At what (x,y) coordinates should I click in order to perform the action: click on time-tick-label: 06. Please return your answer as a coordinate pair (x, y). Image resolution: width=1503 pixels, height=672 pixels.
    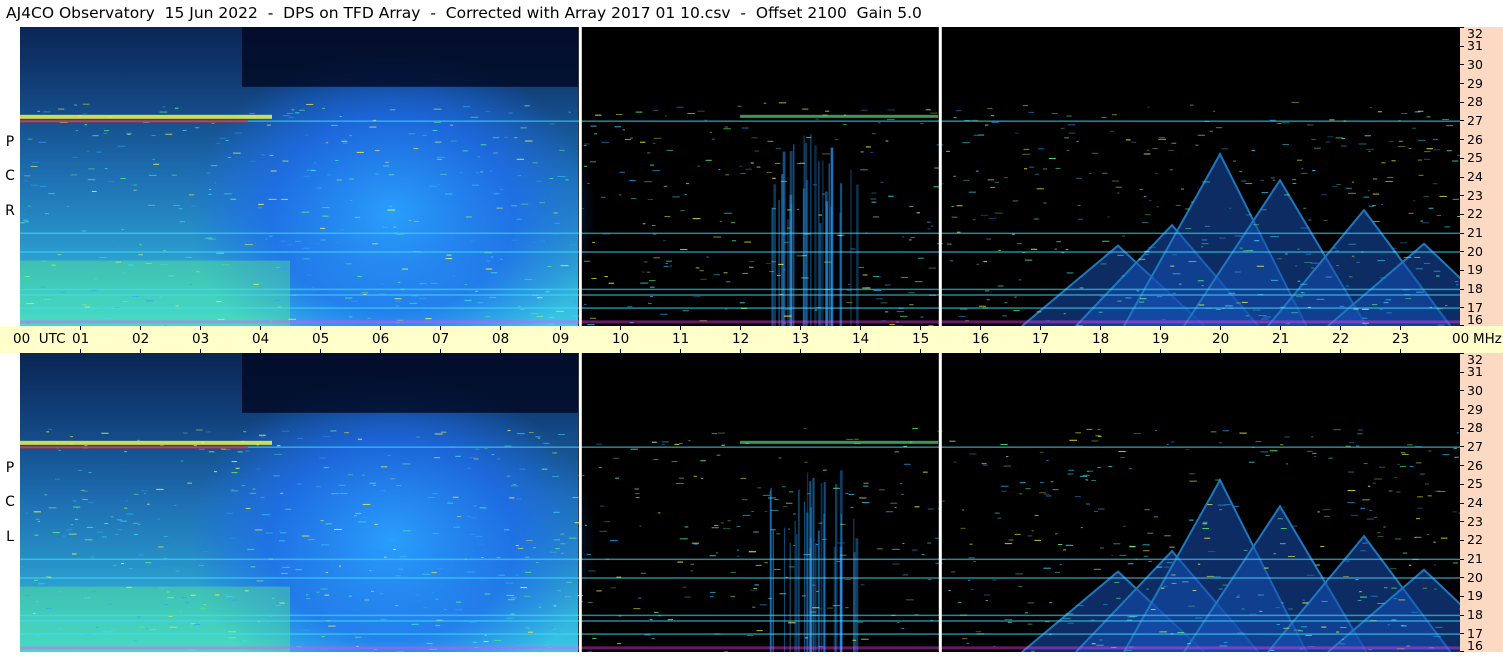
    Looking at the image, I should click on (381, 339).